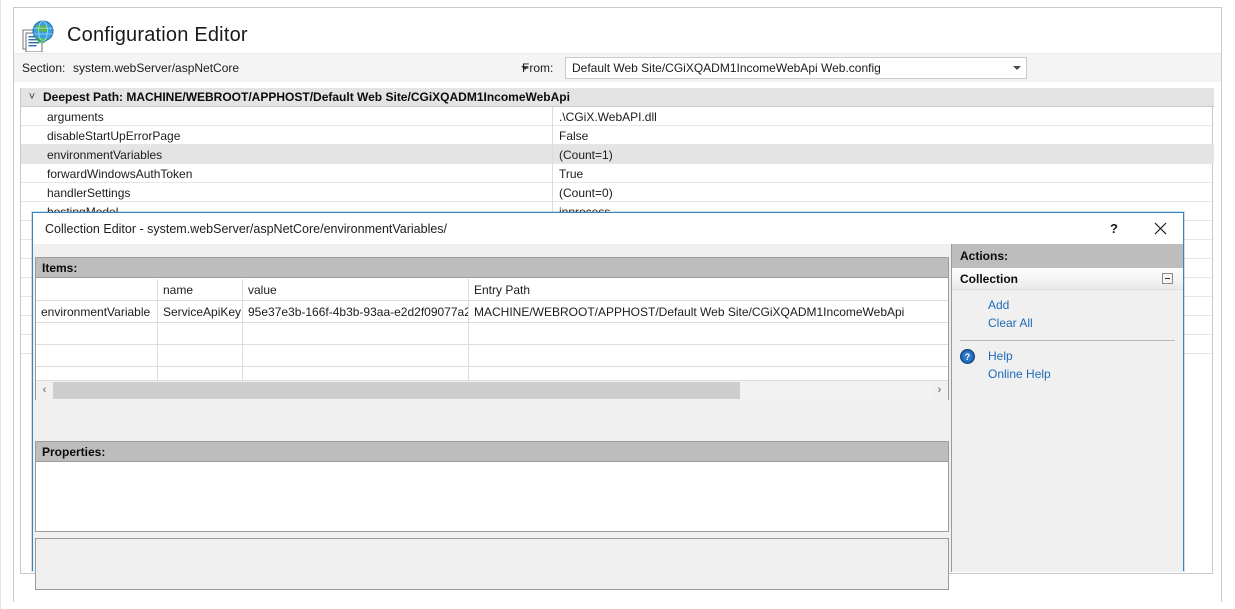 This screenshot has height=609, width=1235. What do you see at coordinates (41, 36) in the screenshot?
I see `configuration-editor-icon` at bounding box center [41, 36].